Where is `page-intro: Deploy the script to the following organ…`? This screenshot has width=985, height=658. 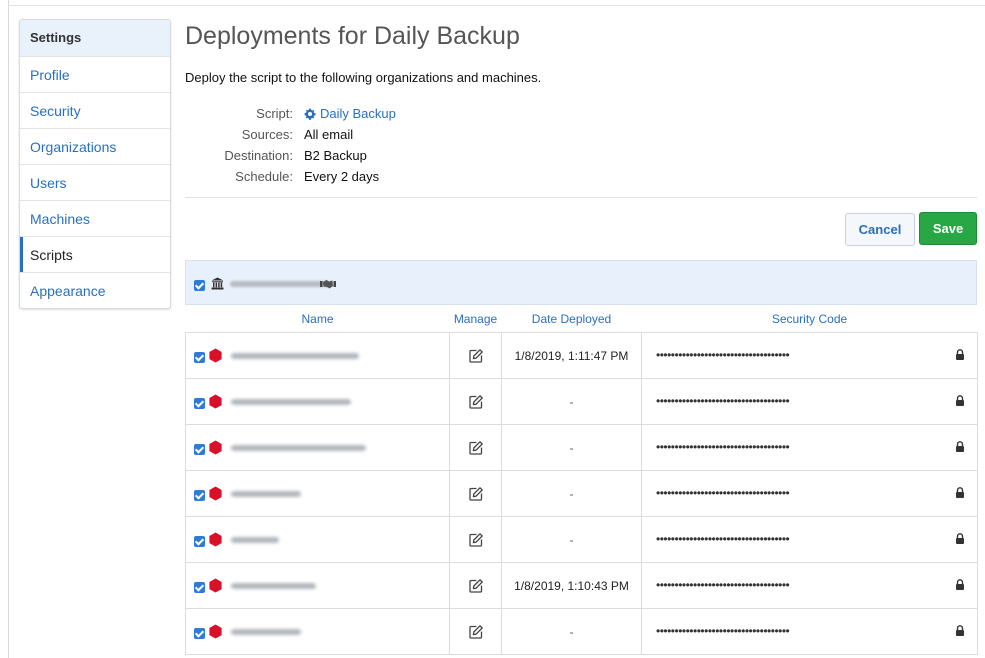 page-intro: Deploy the script to the following organ… is located at coordinates (363, 77).